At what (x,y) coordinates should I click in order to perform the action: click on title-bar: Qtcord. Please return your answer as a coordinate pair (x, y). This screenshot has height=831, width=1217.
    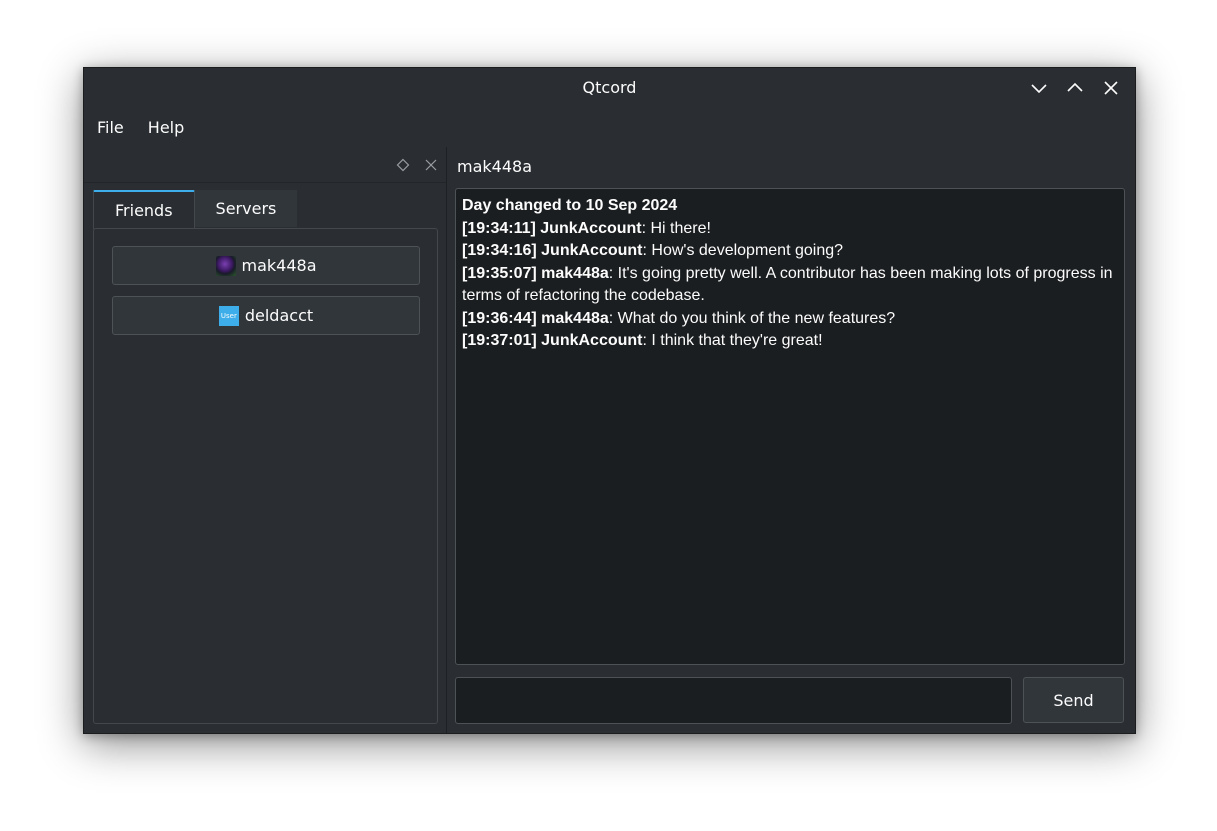
    Looking at the image, I should click on (609, 87).